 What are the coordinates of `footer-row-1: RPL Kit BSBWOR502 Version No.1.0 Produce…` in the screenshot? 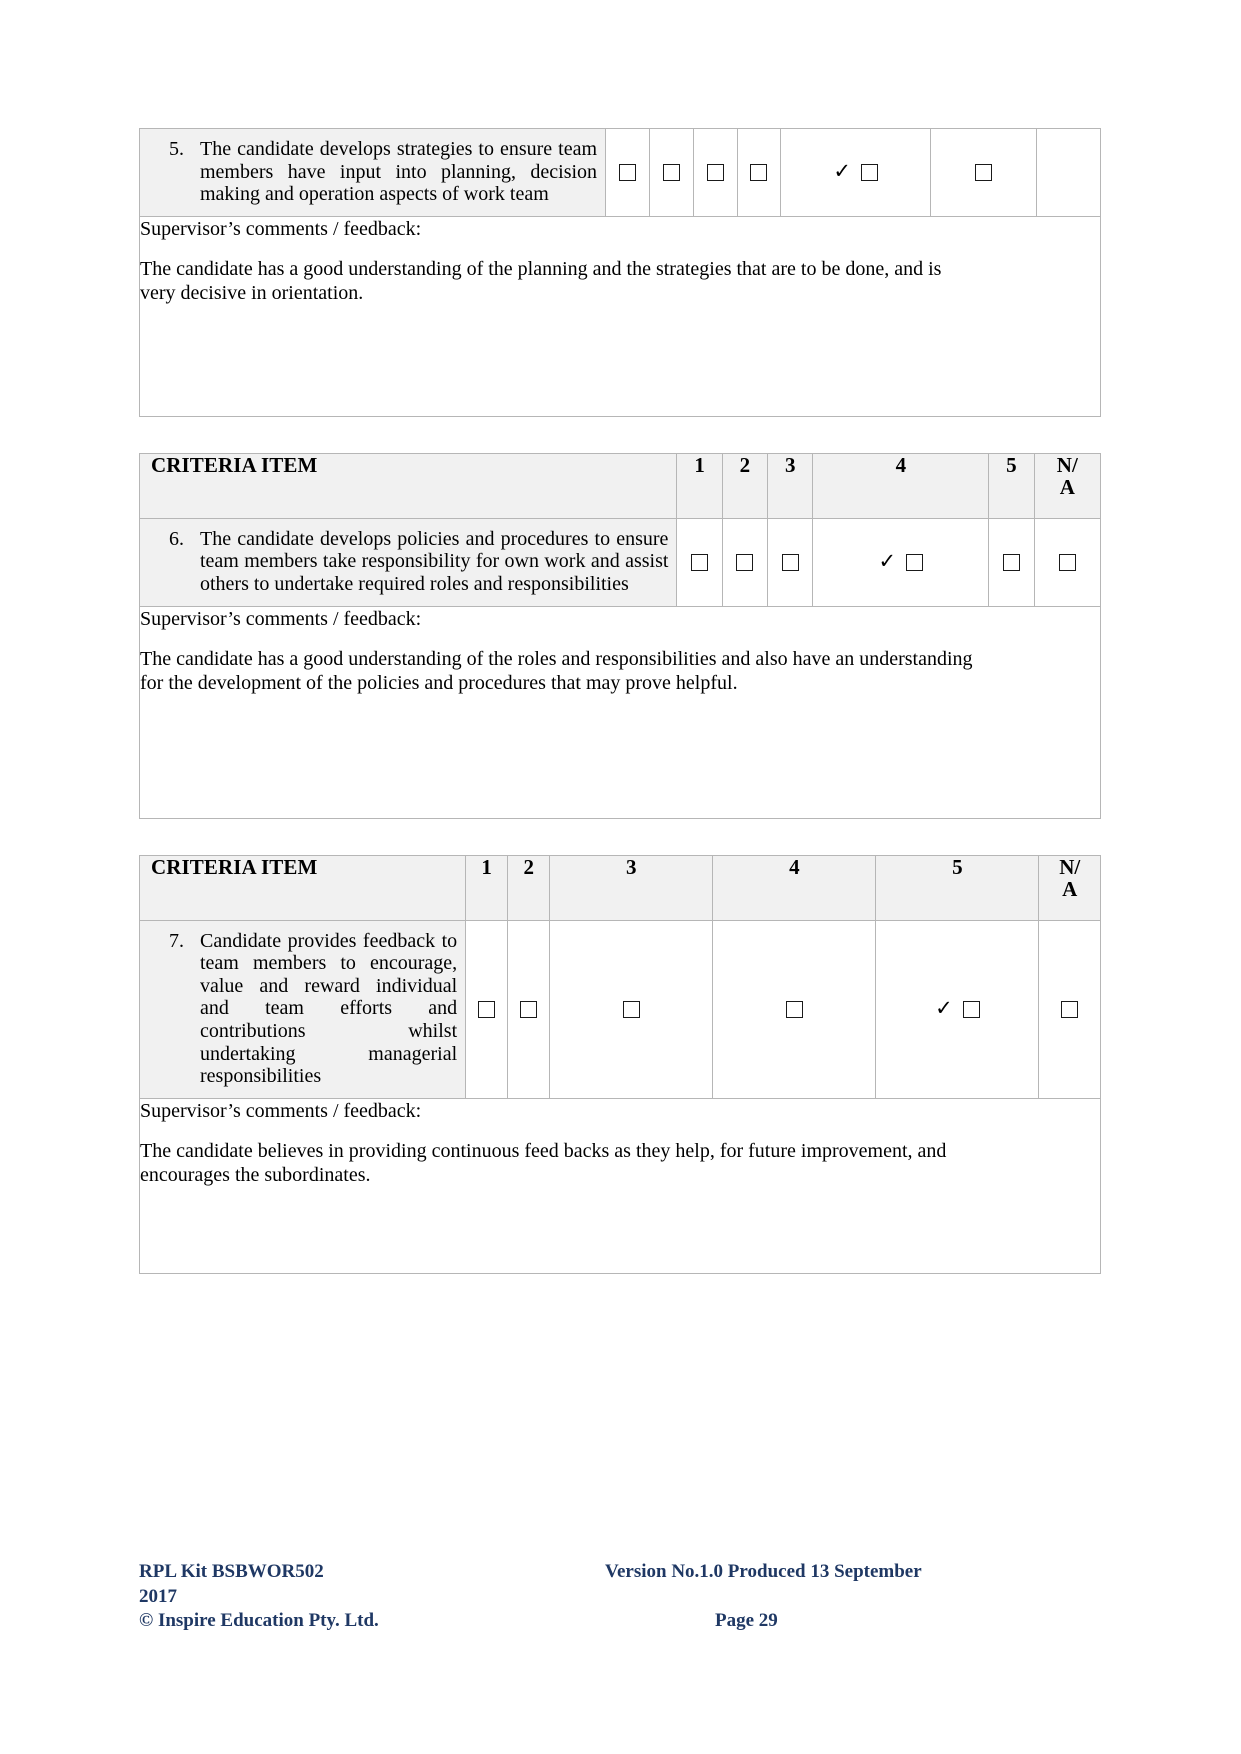 It's located at (620, 1572).